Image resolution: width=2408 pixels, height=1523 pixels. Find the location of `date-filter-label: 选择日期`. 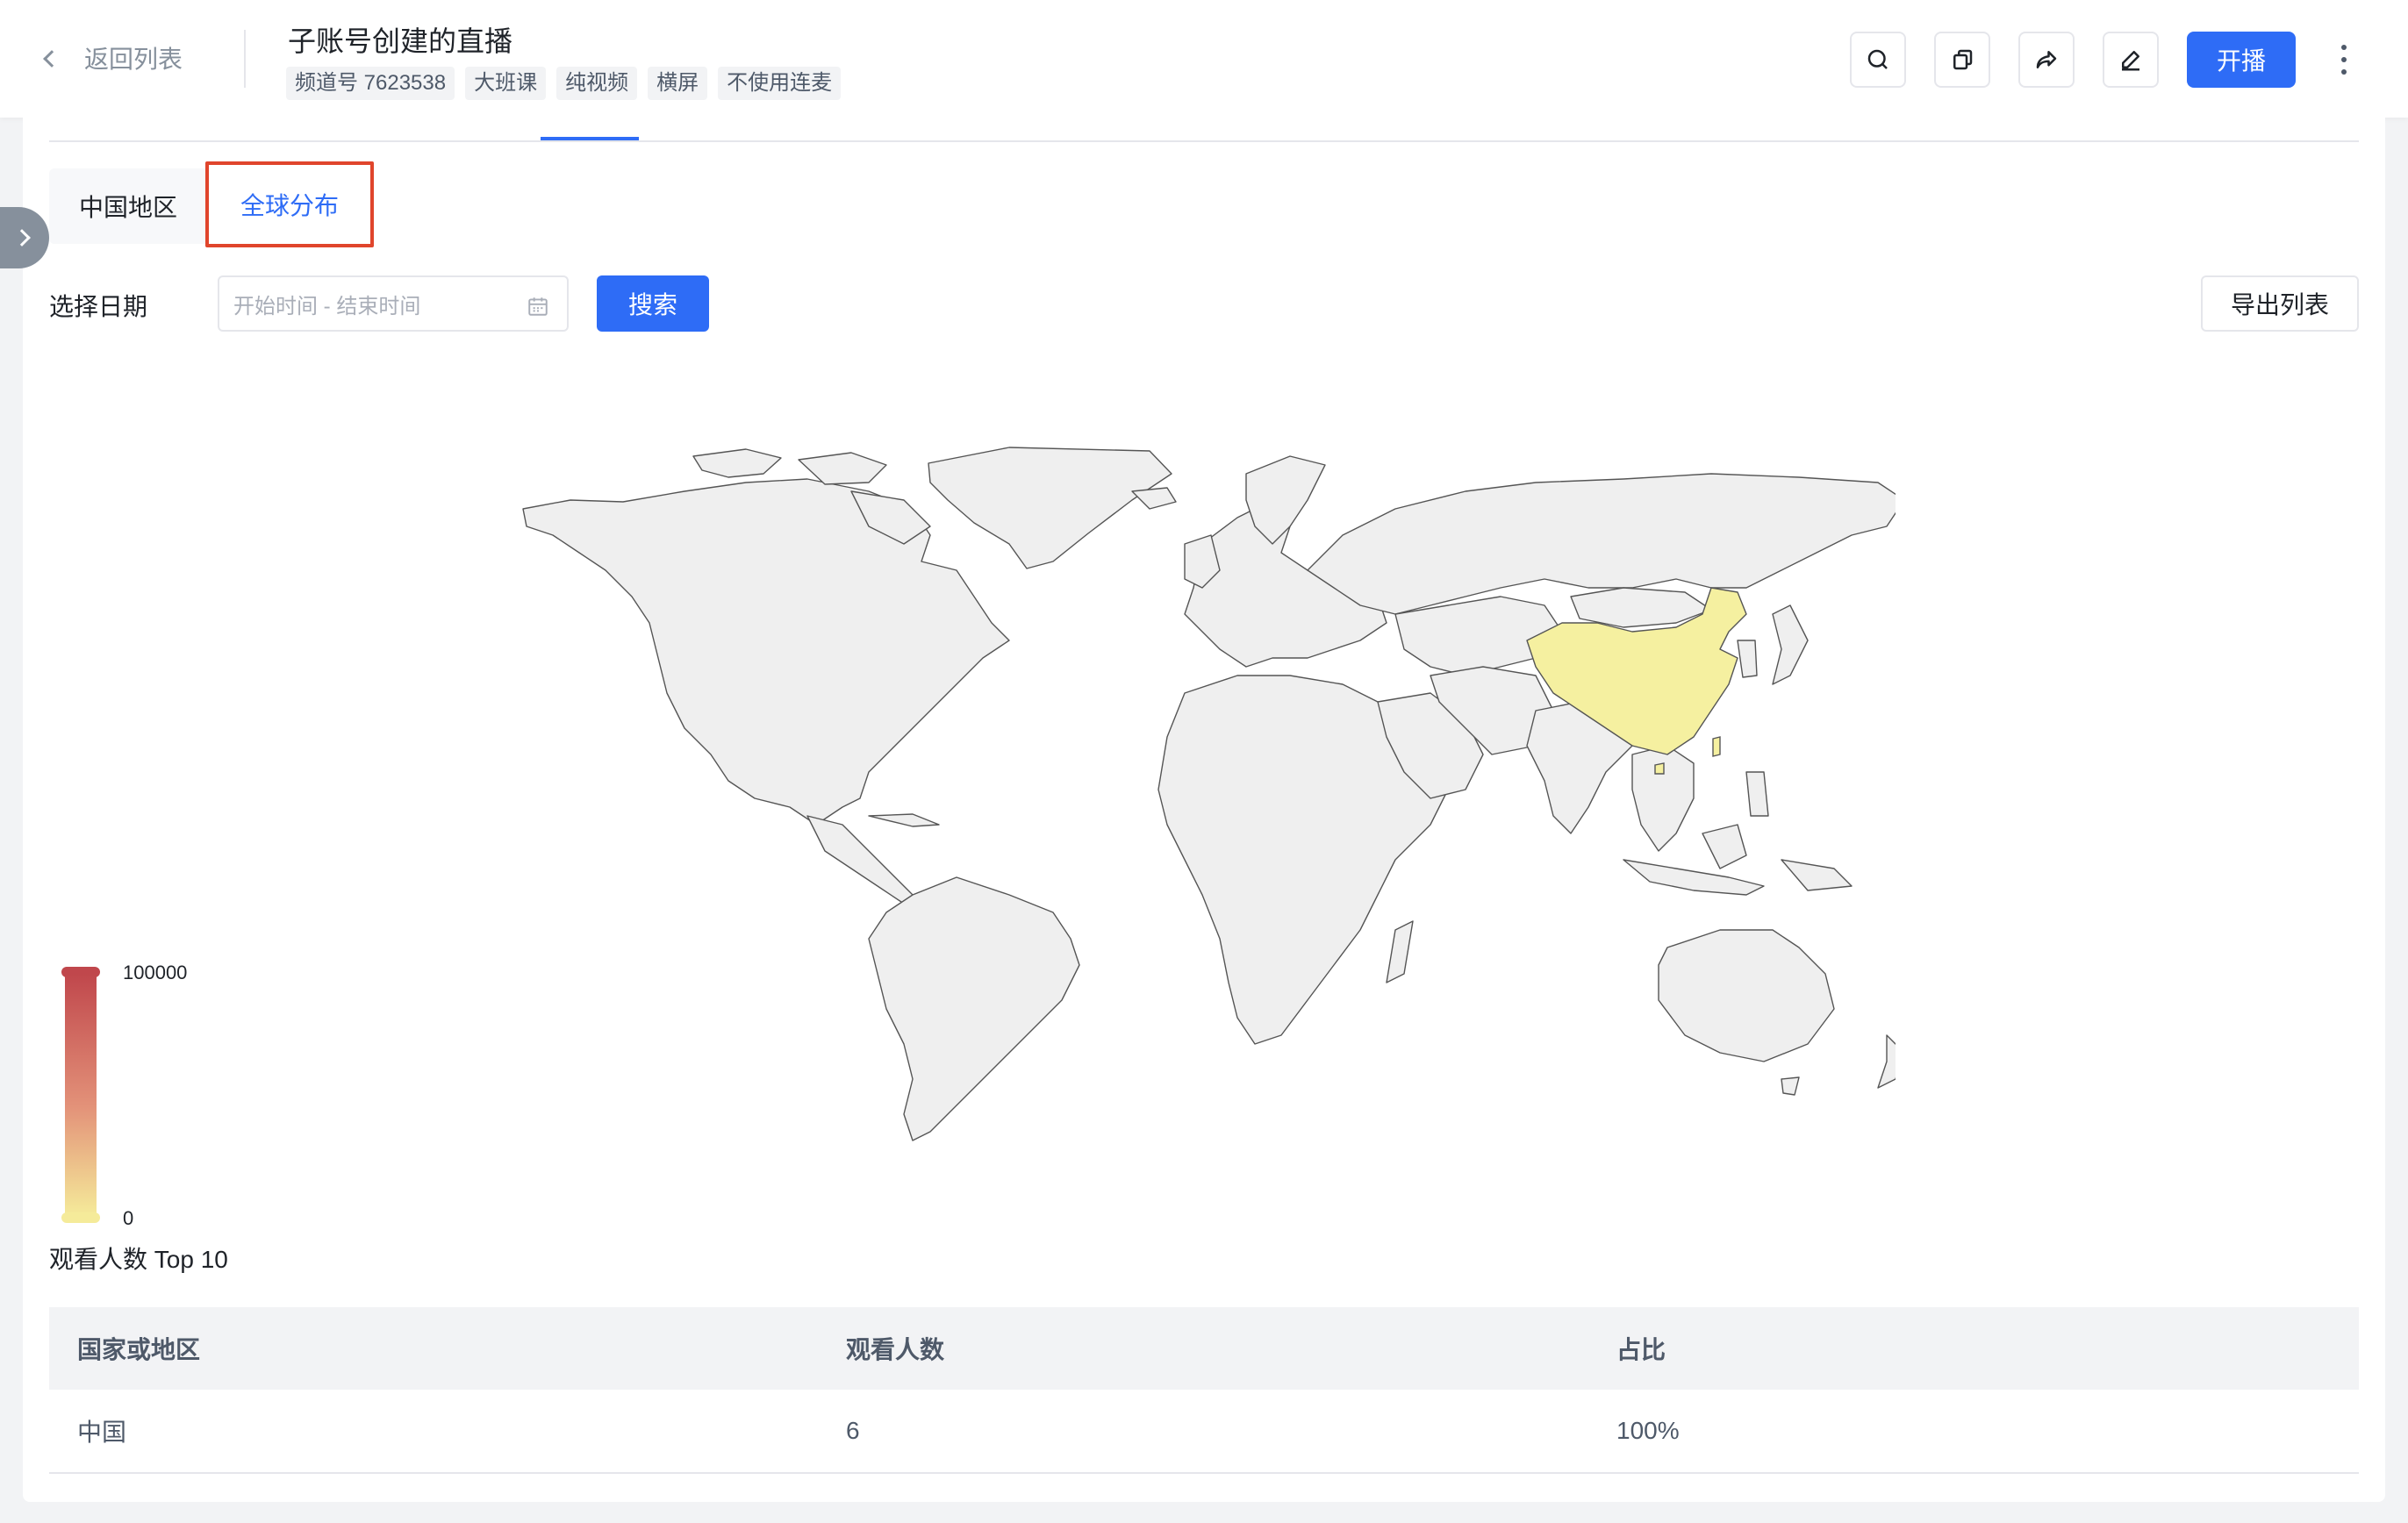

date-filter-label: 选择日期 is located at coordinates (98, 307).